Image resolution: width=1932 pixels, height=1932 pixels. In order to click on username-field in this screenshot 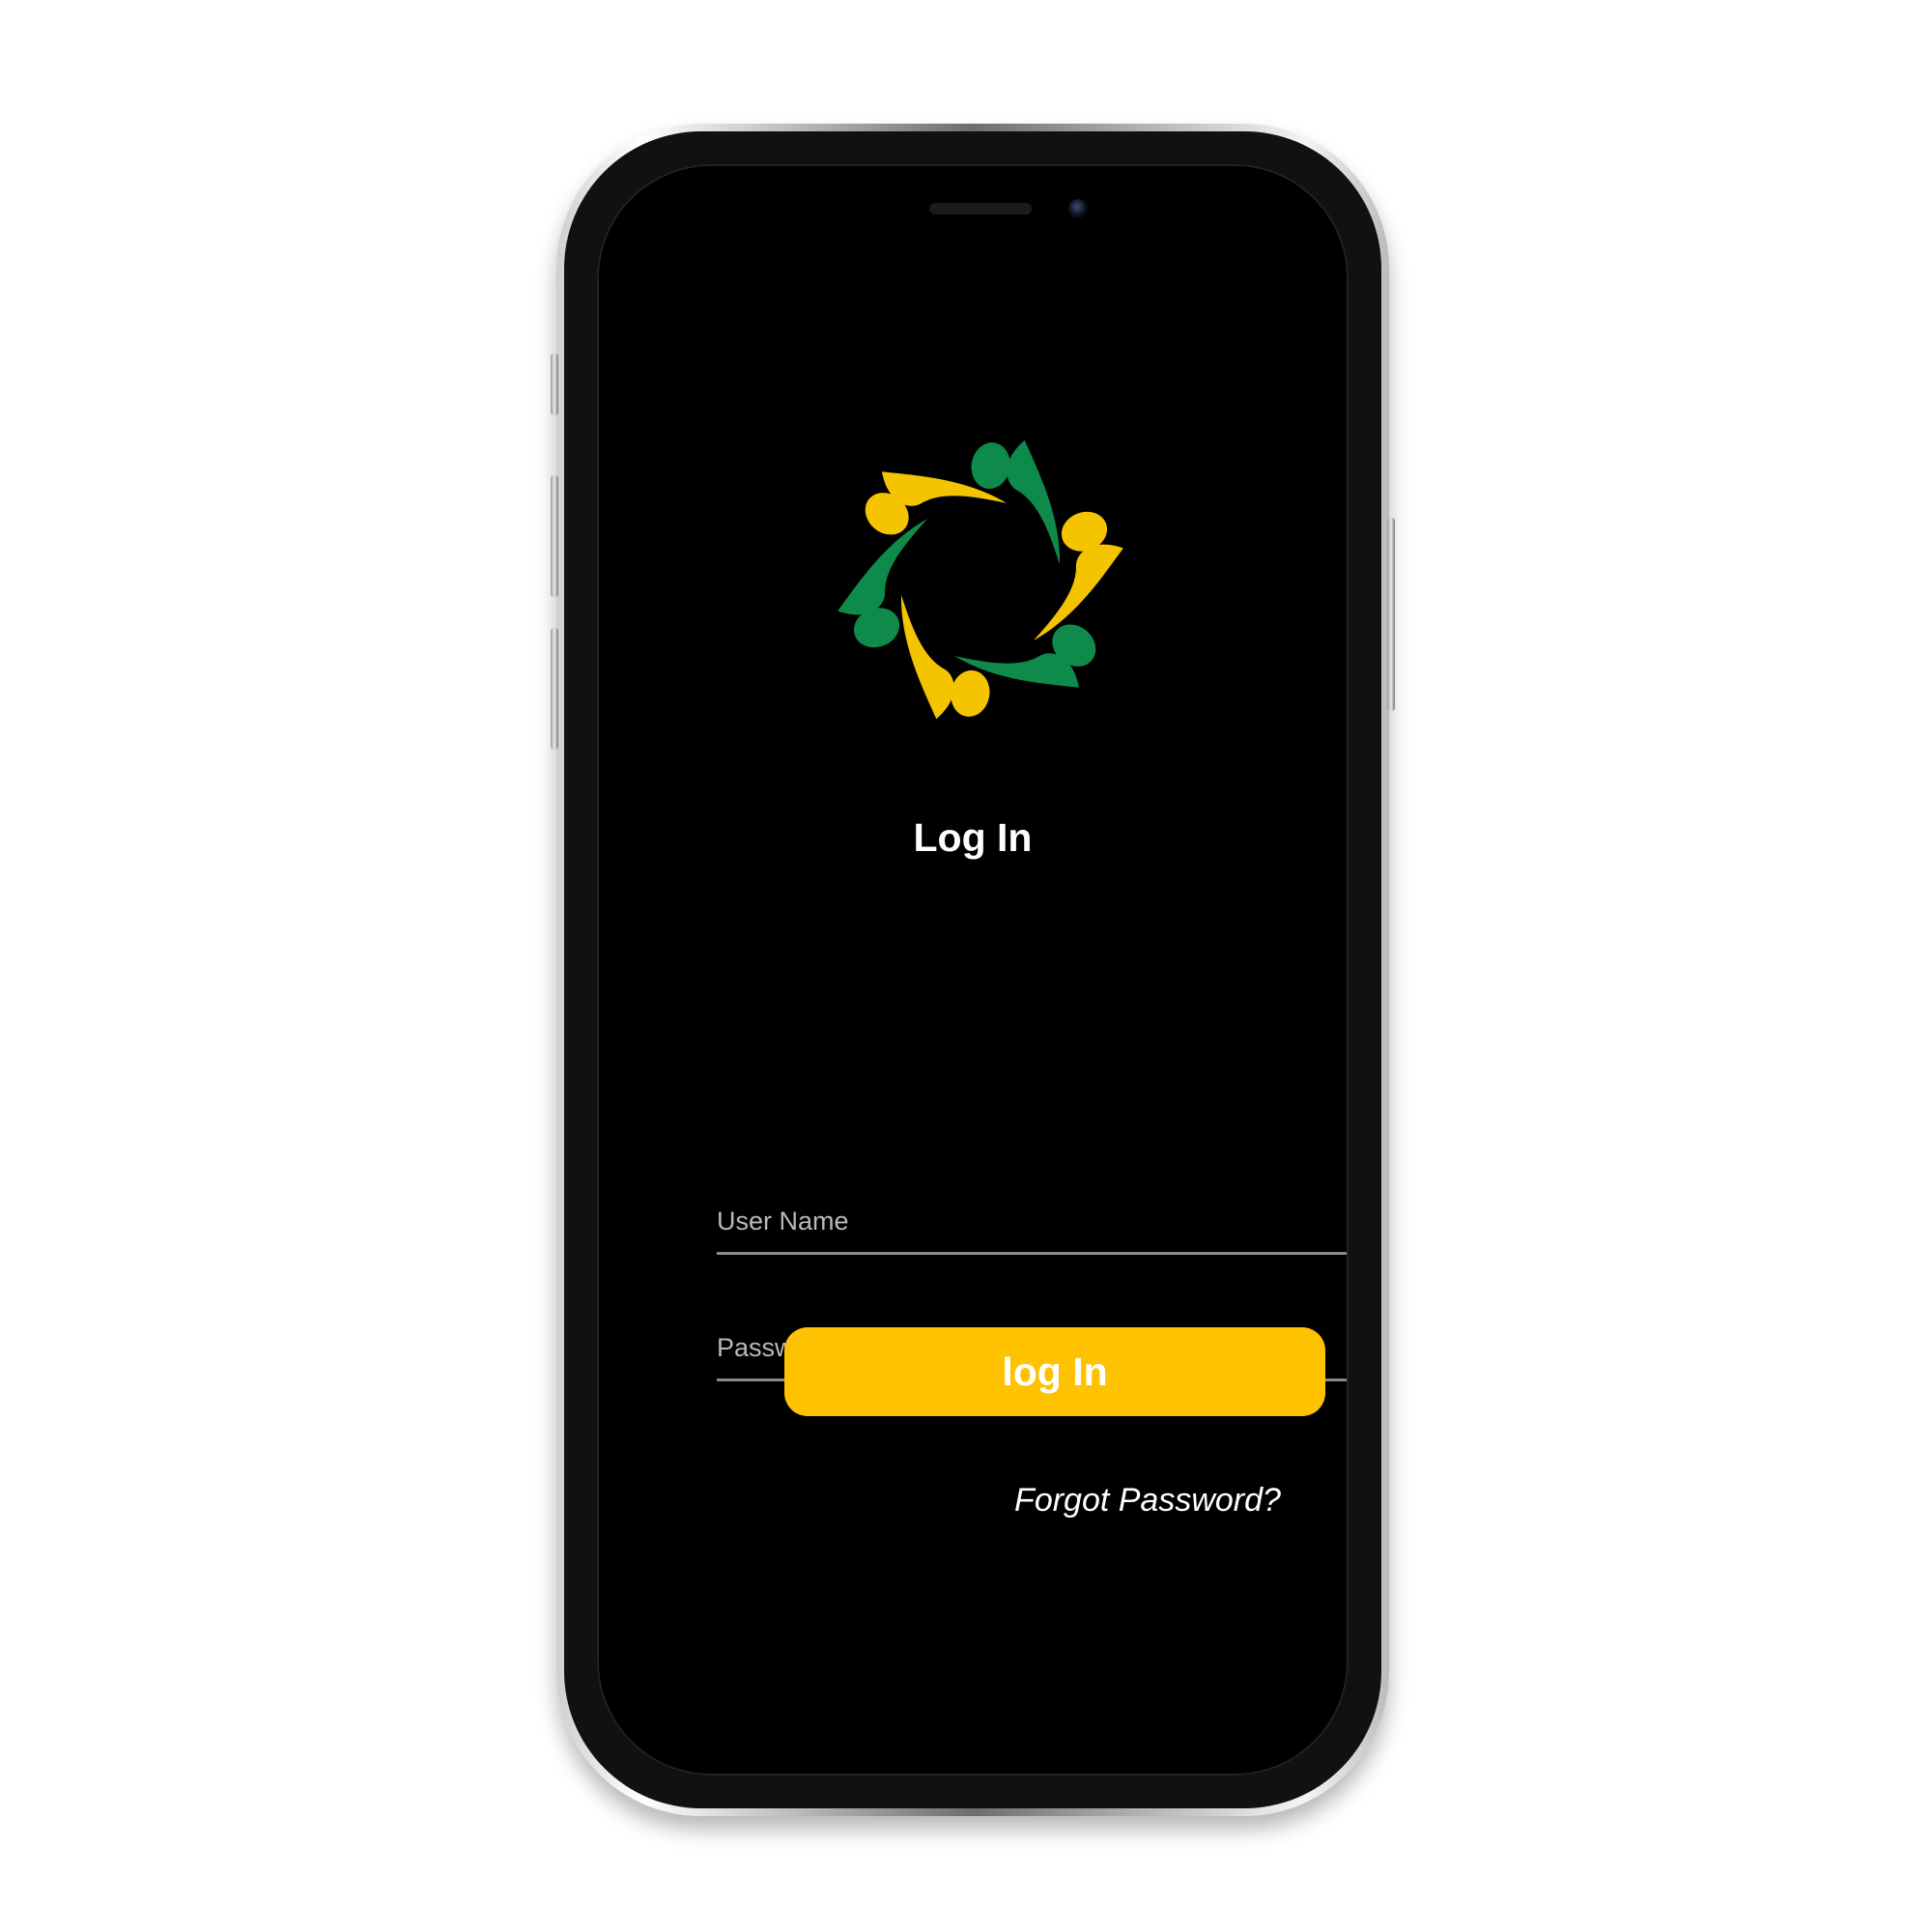, I will do `click(1033, 1222)`.